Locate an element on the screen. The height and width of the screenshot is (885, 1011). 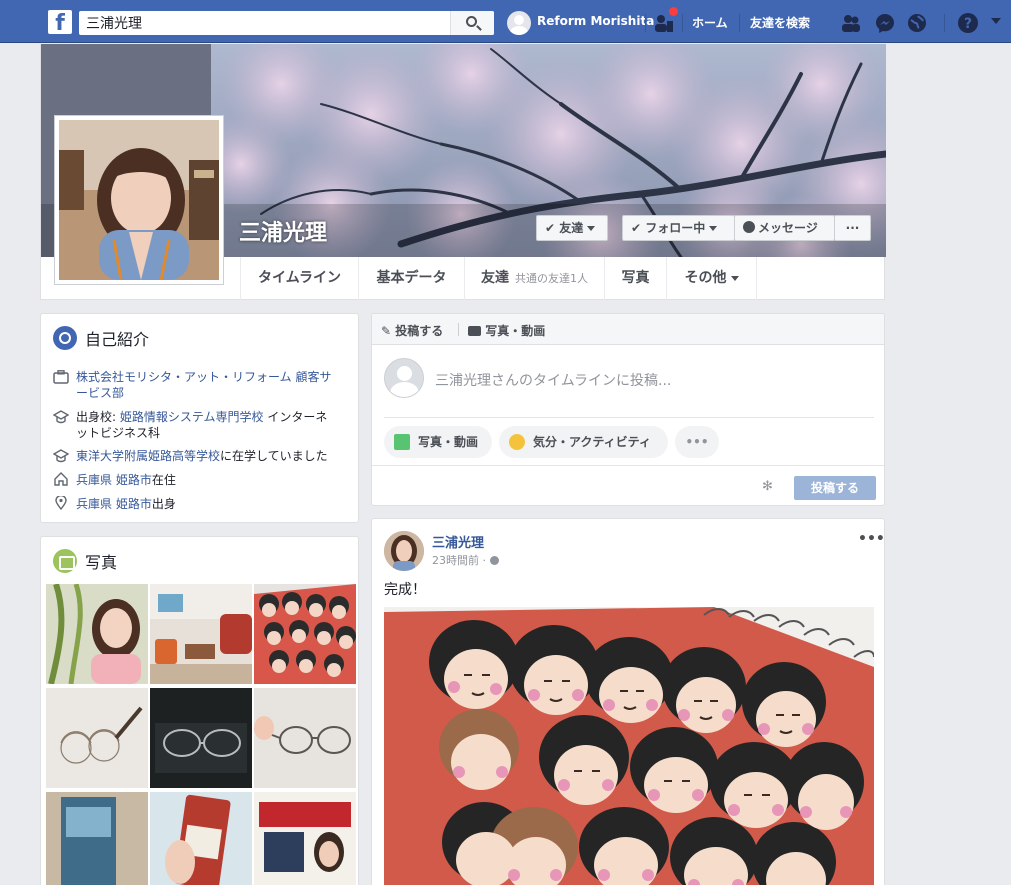
composer-footer: ✻ 投稿する is located at coordinates (628, 485).